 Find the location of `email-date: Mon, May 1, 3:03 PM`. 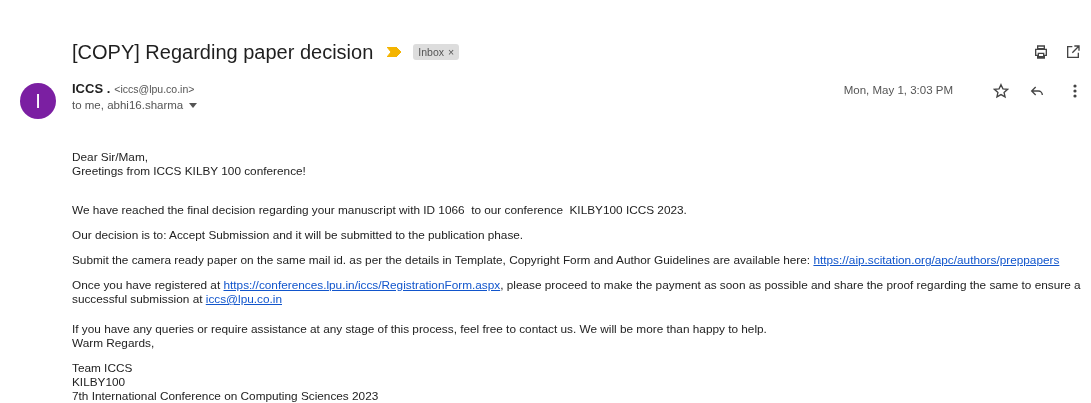

email-date: Mon, May 1, 3:03 PM is located at coordinates (898, 90).